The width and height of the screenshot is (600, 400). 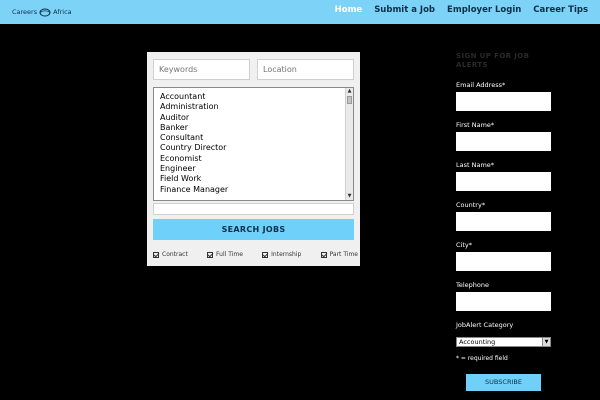 What do you see at coordinates (253, 229) in the screenshot?
I see `search-jobs-button: SEARCH JOBS` at bounding box center [253, 229].